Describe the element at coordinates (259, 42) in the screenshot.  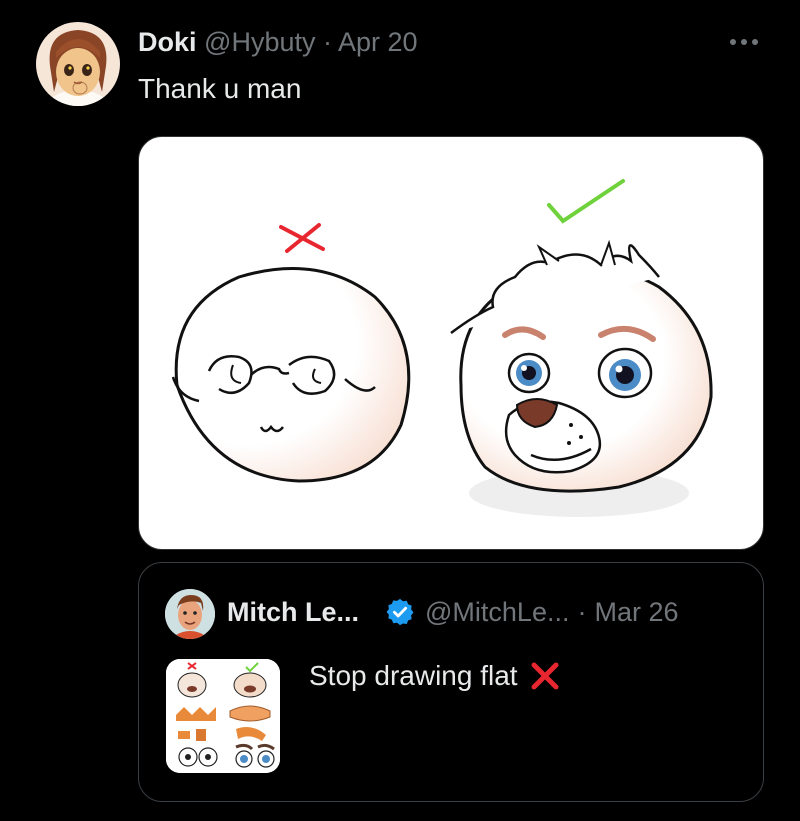
I see `author-handle: @Hybuty` at that location.